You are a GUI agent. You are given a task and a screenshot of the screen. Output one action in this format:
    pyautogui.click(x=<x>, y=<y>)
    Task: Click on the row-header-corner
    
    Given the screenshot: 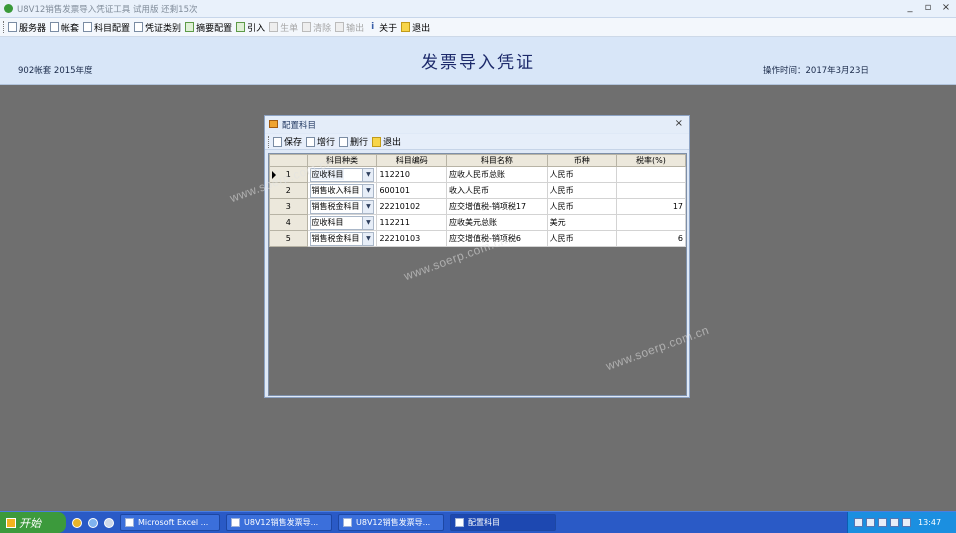 What is the action you would take?
    pyautogui.click(x=288, y=160)
    